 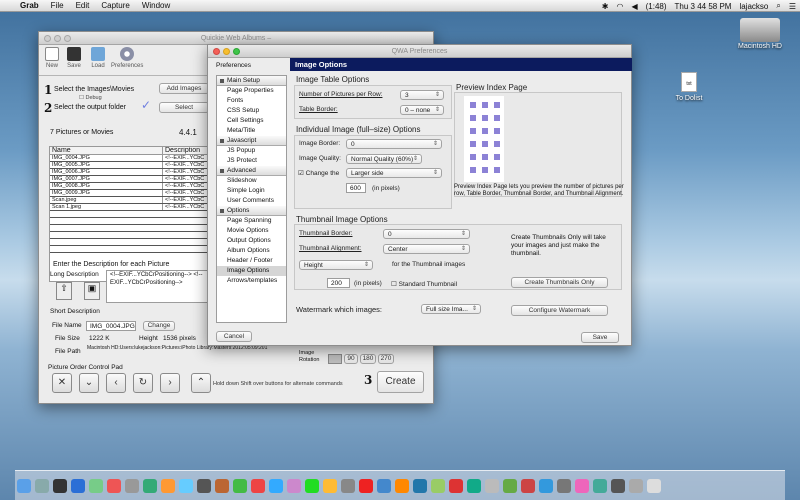 I want to click on user-name: lajackso, so click(x=753, y=6).